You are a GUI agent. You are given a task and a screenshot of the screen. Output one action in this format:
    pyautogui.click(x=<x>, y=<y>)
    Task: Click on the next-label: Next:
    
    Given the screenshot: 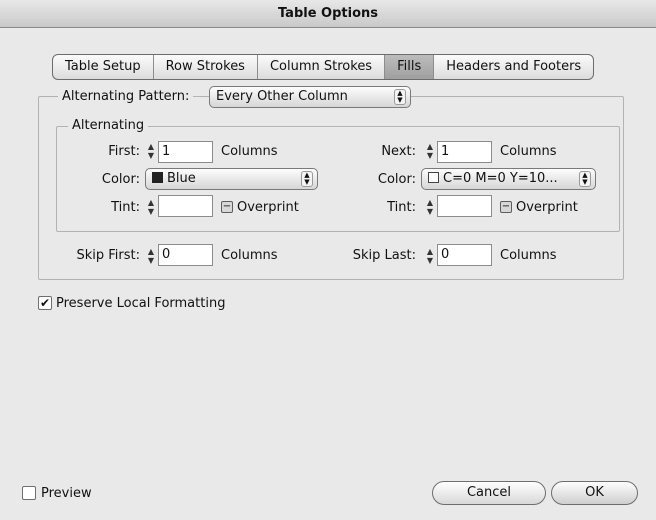 What is the action you would take?
    pyautogui.click(x=398, y=151)
    